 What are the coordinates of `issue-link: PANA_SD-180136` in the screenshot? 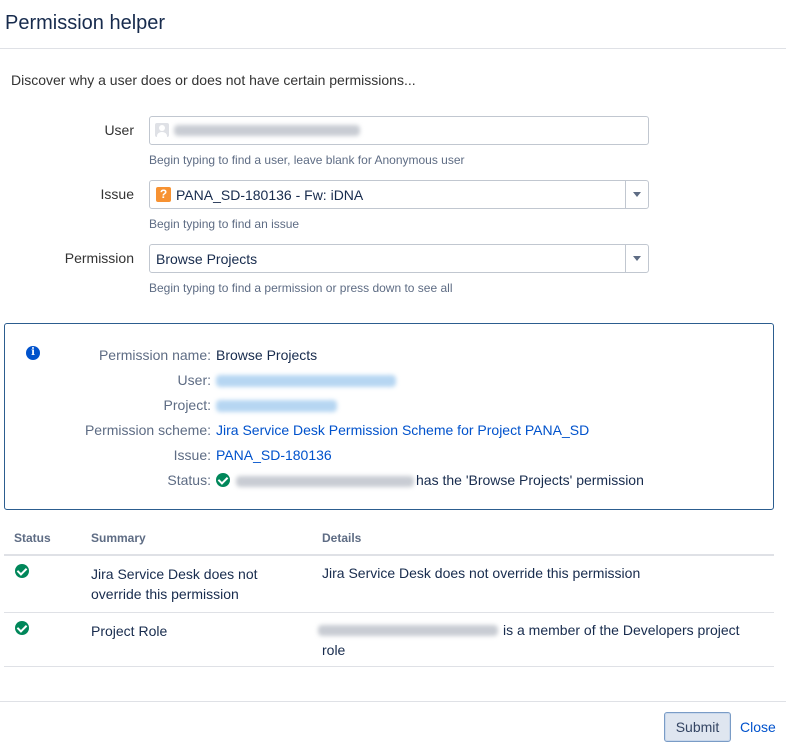 It's located at (274, 455).